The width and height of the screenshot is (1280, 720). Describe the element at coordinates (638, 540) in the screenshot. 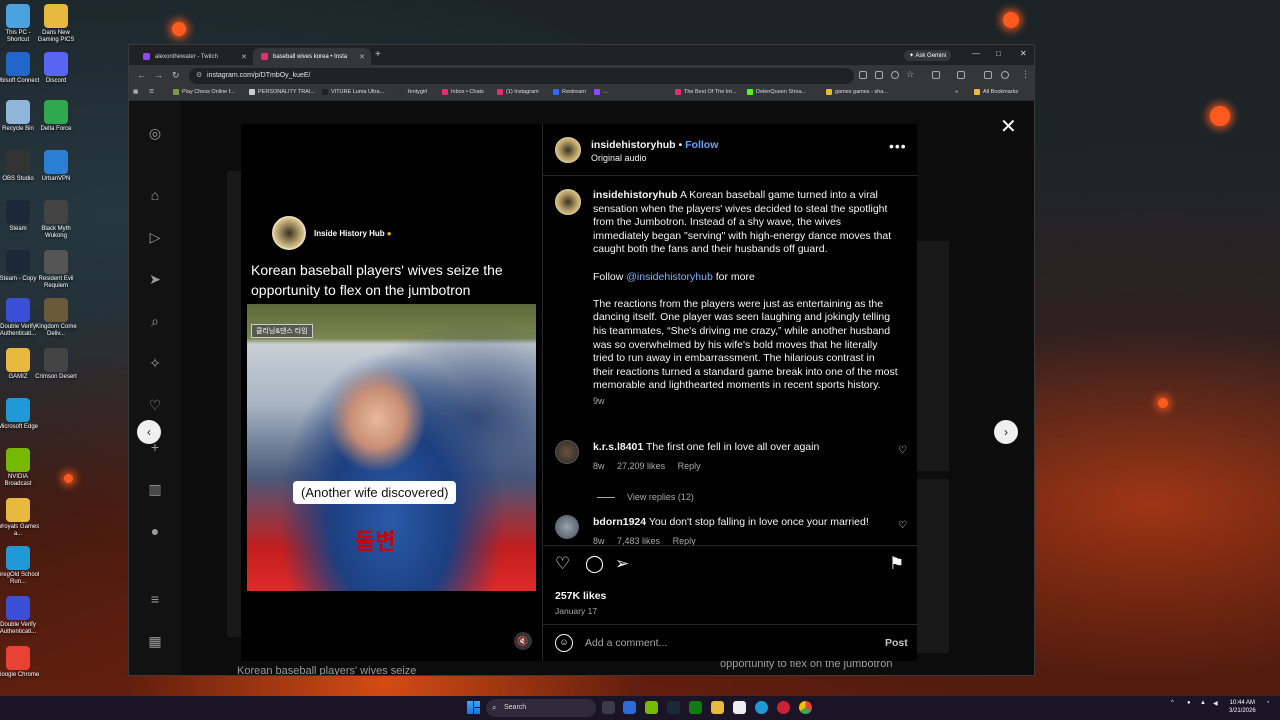

I see `comment-likes: 7,483 likes` at that location.